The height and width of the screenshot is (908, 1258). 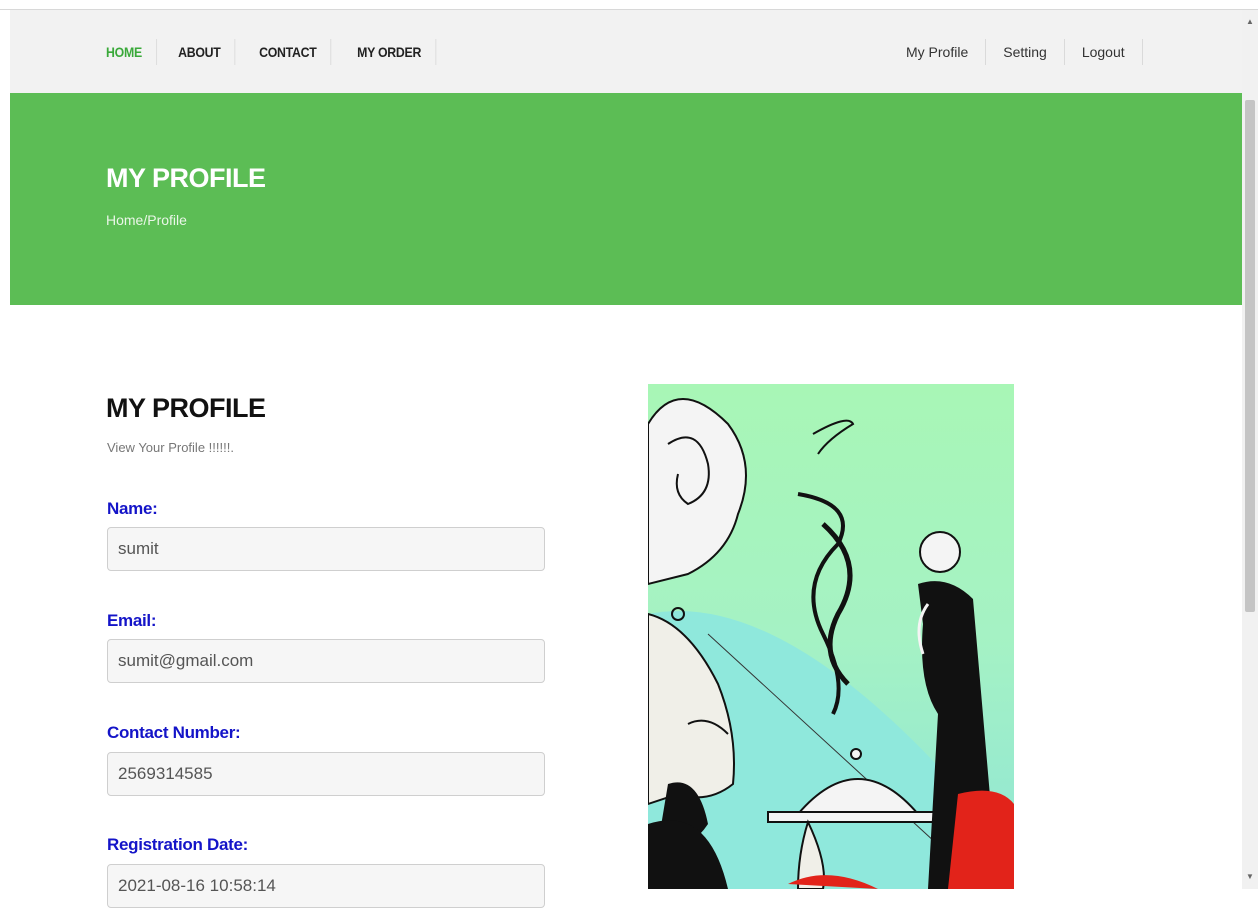 I want to click on nav-home-link: HOME, so click(x=131, y=51).